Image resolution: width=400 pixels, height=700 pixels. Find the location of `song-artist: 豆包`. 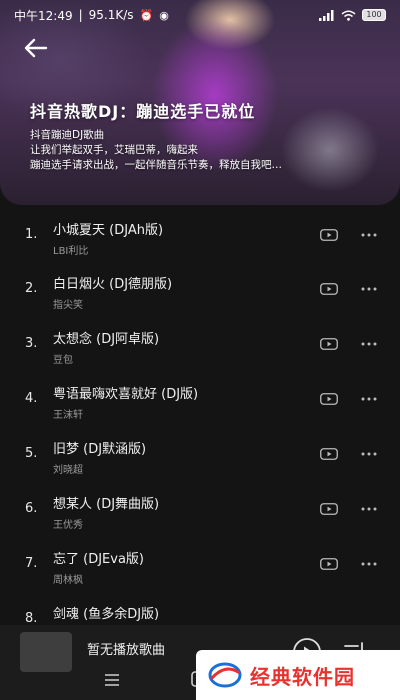

song-artist: 豆包 is located at coordinates (63, 360).